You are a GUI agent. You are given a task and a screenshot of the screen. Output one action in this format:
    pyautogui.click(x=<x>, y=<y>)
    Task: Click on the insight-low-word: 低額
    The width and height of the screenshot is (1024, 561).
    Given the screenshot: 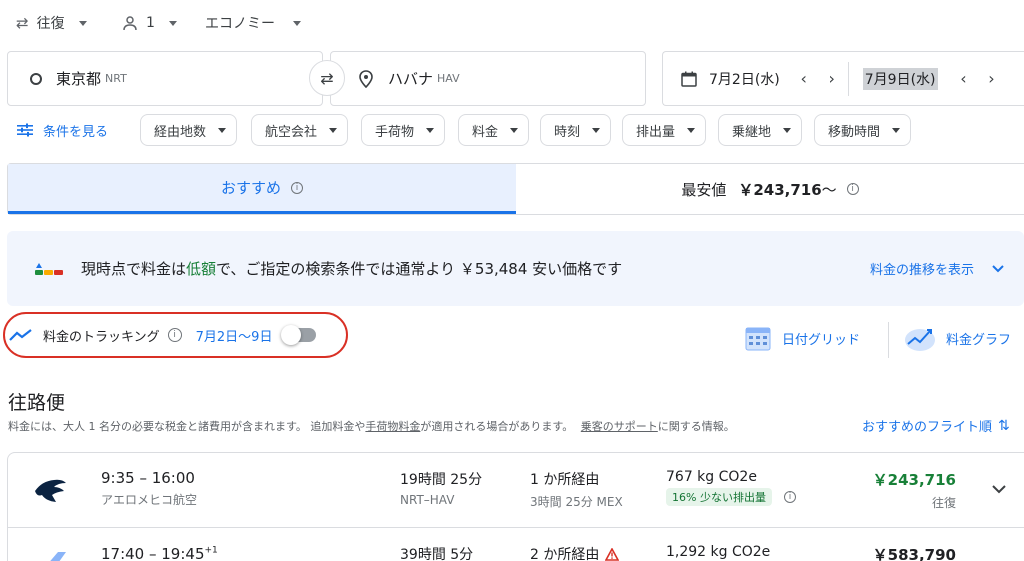 What is the action you would take?
    pyautogui.click(x=201, y=269)
    